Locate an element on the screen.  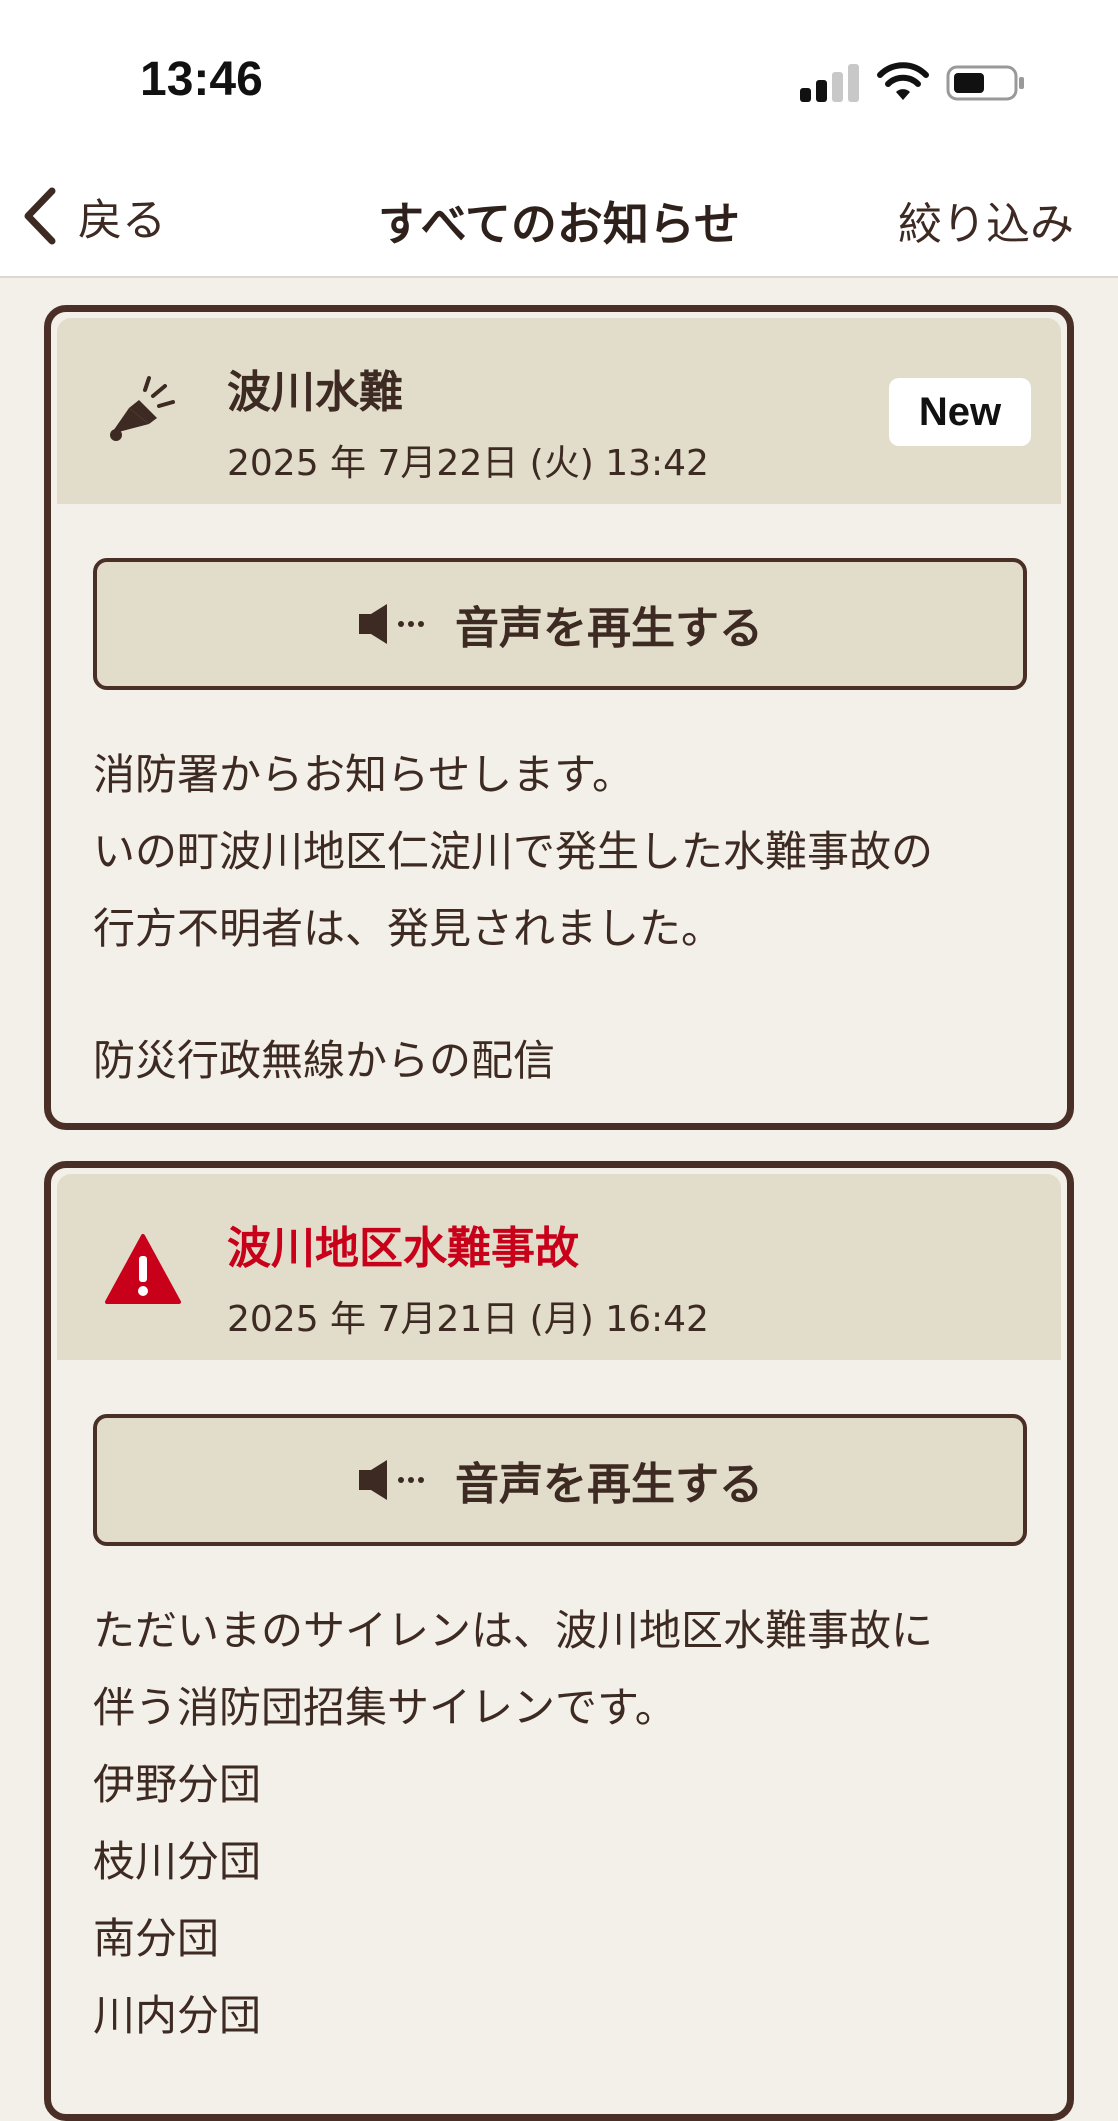
notice-title: 波川水難 is located at coordinates (315, 392).